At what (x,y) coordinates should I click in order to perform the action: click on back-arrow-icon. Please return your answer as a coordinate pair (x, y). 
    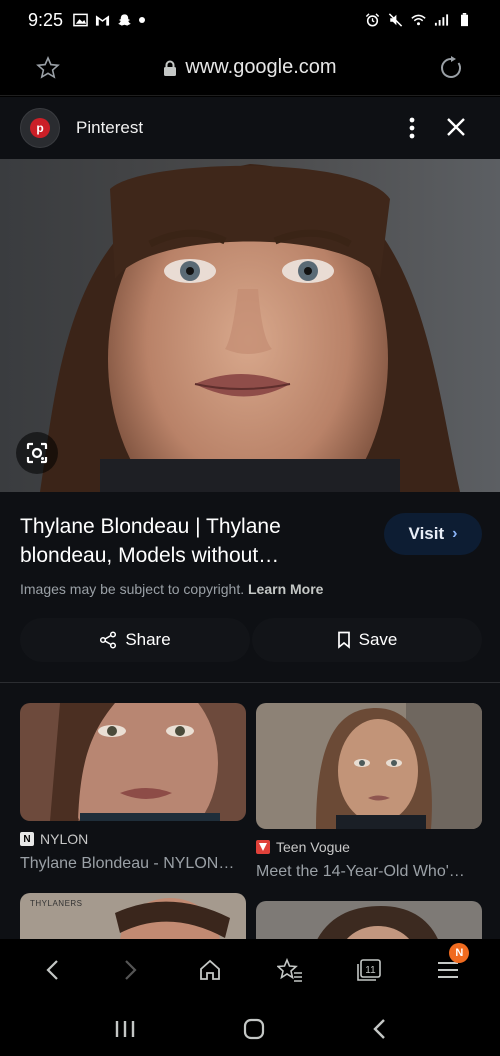
    Looking at the image, I should click on (52, 970).